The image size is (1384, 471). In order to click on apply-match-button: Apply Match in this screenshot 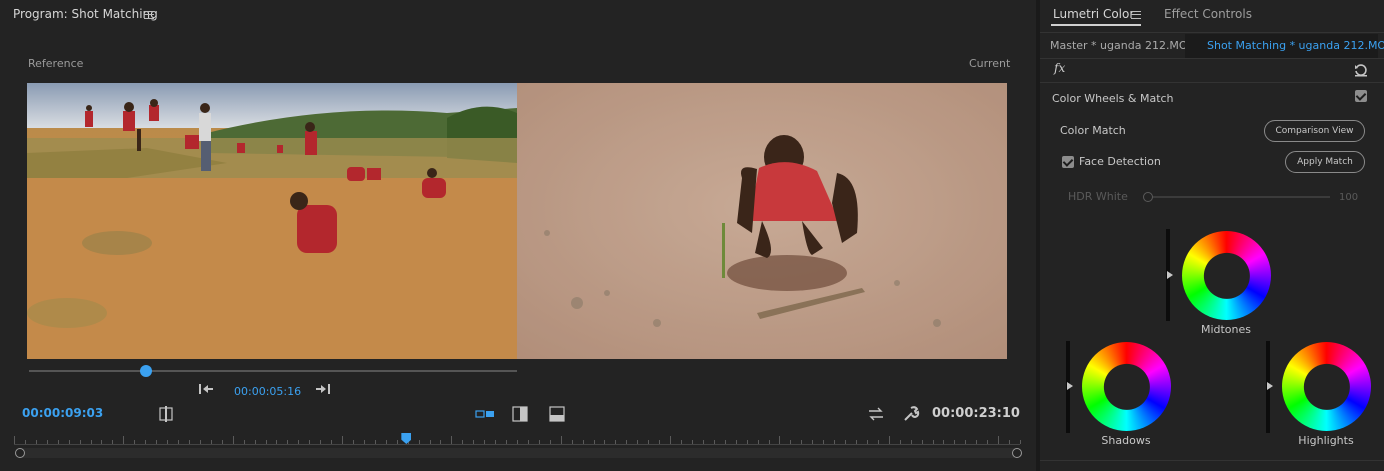, I will do `click(1325, 162)`.